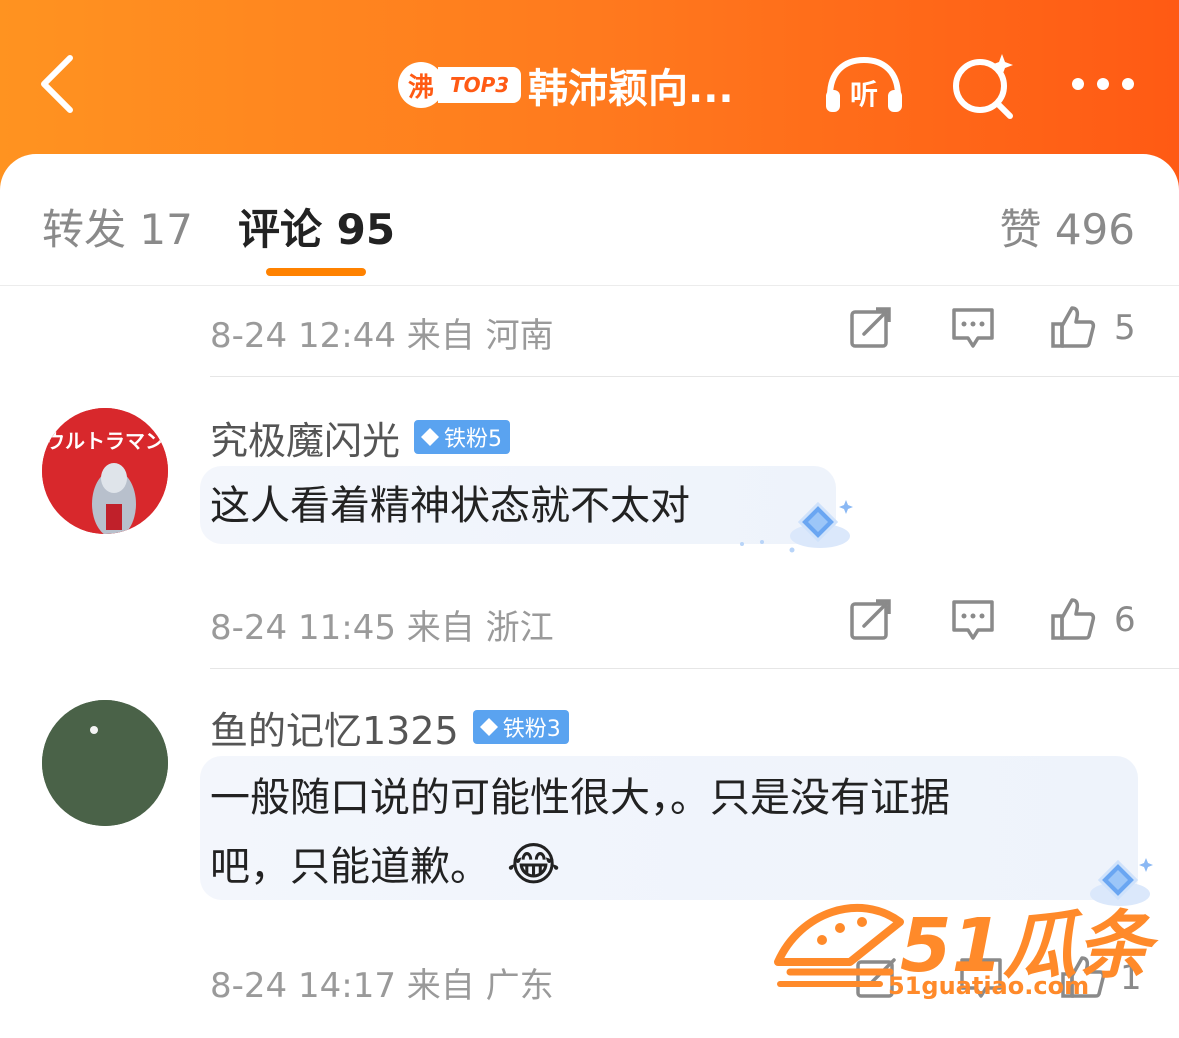  I want to click on comment-meta: 8-24 12:44 来自 河南, so click(382, 336).